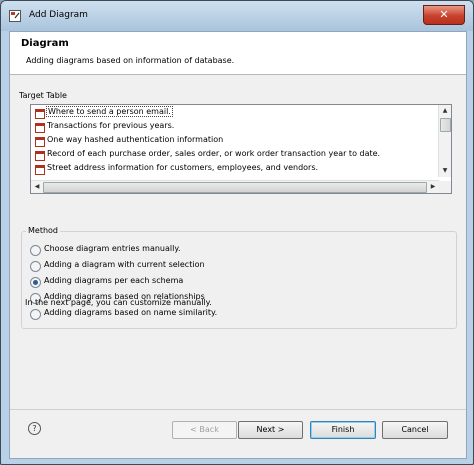 The width and height of the screenshot is (474, 465). I want to click on scrollbar-corner, so click(445, 187).